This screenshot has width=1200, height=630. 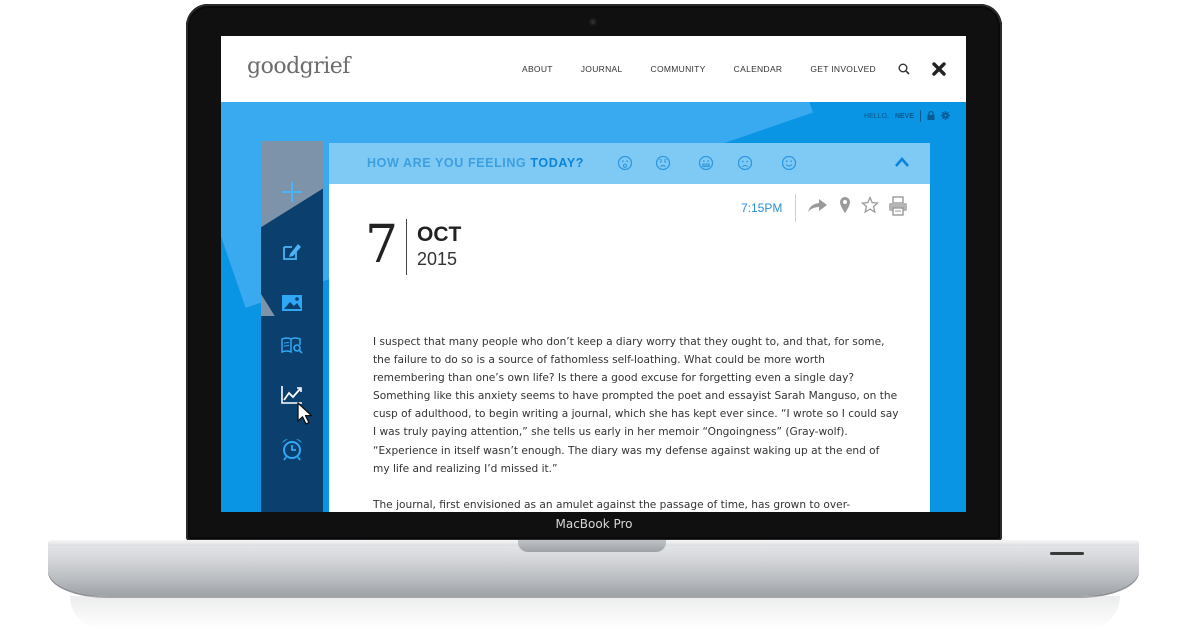 What do you see at coordinates (595, 613) in the screenshot?
I see `laptop-reflection` at bounding box center [595, 613].